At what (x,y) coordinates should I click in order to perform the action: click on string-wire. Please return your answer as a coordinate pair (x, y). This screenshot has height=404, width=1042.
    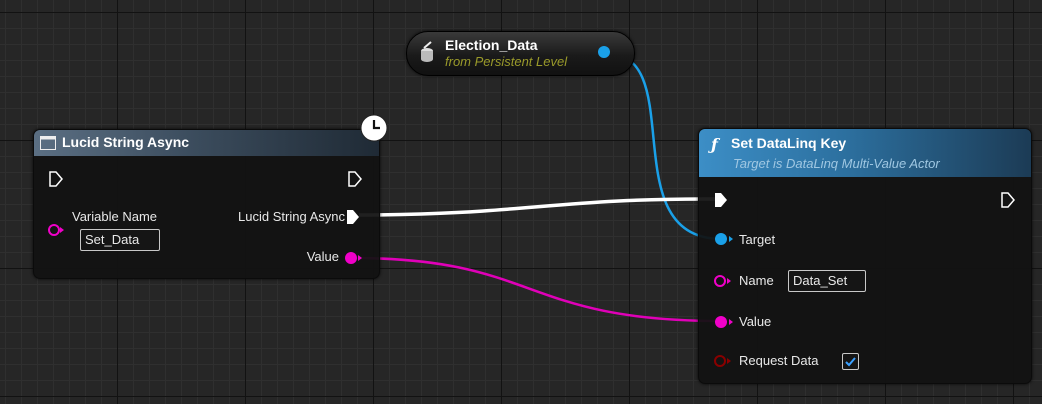
    Looking at the image, I should click on (537, 289).